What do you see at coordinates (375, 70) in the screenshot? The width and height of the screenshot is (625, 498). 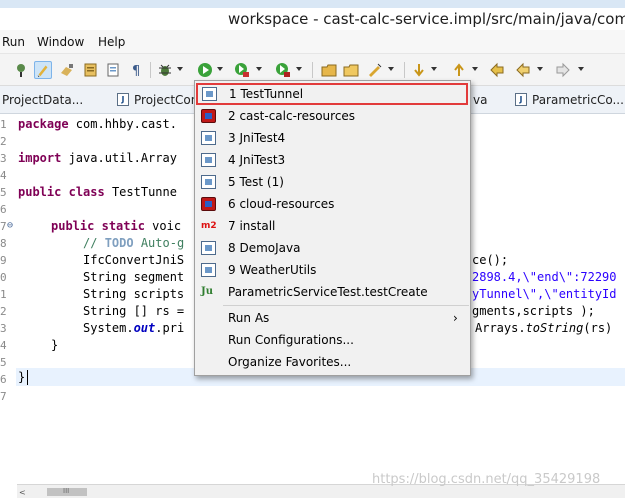 I see `pencil-icon` at bounding box center [375, 70].